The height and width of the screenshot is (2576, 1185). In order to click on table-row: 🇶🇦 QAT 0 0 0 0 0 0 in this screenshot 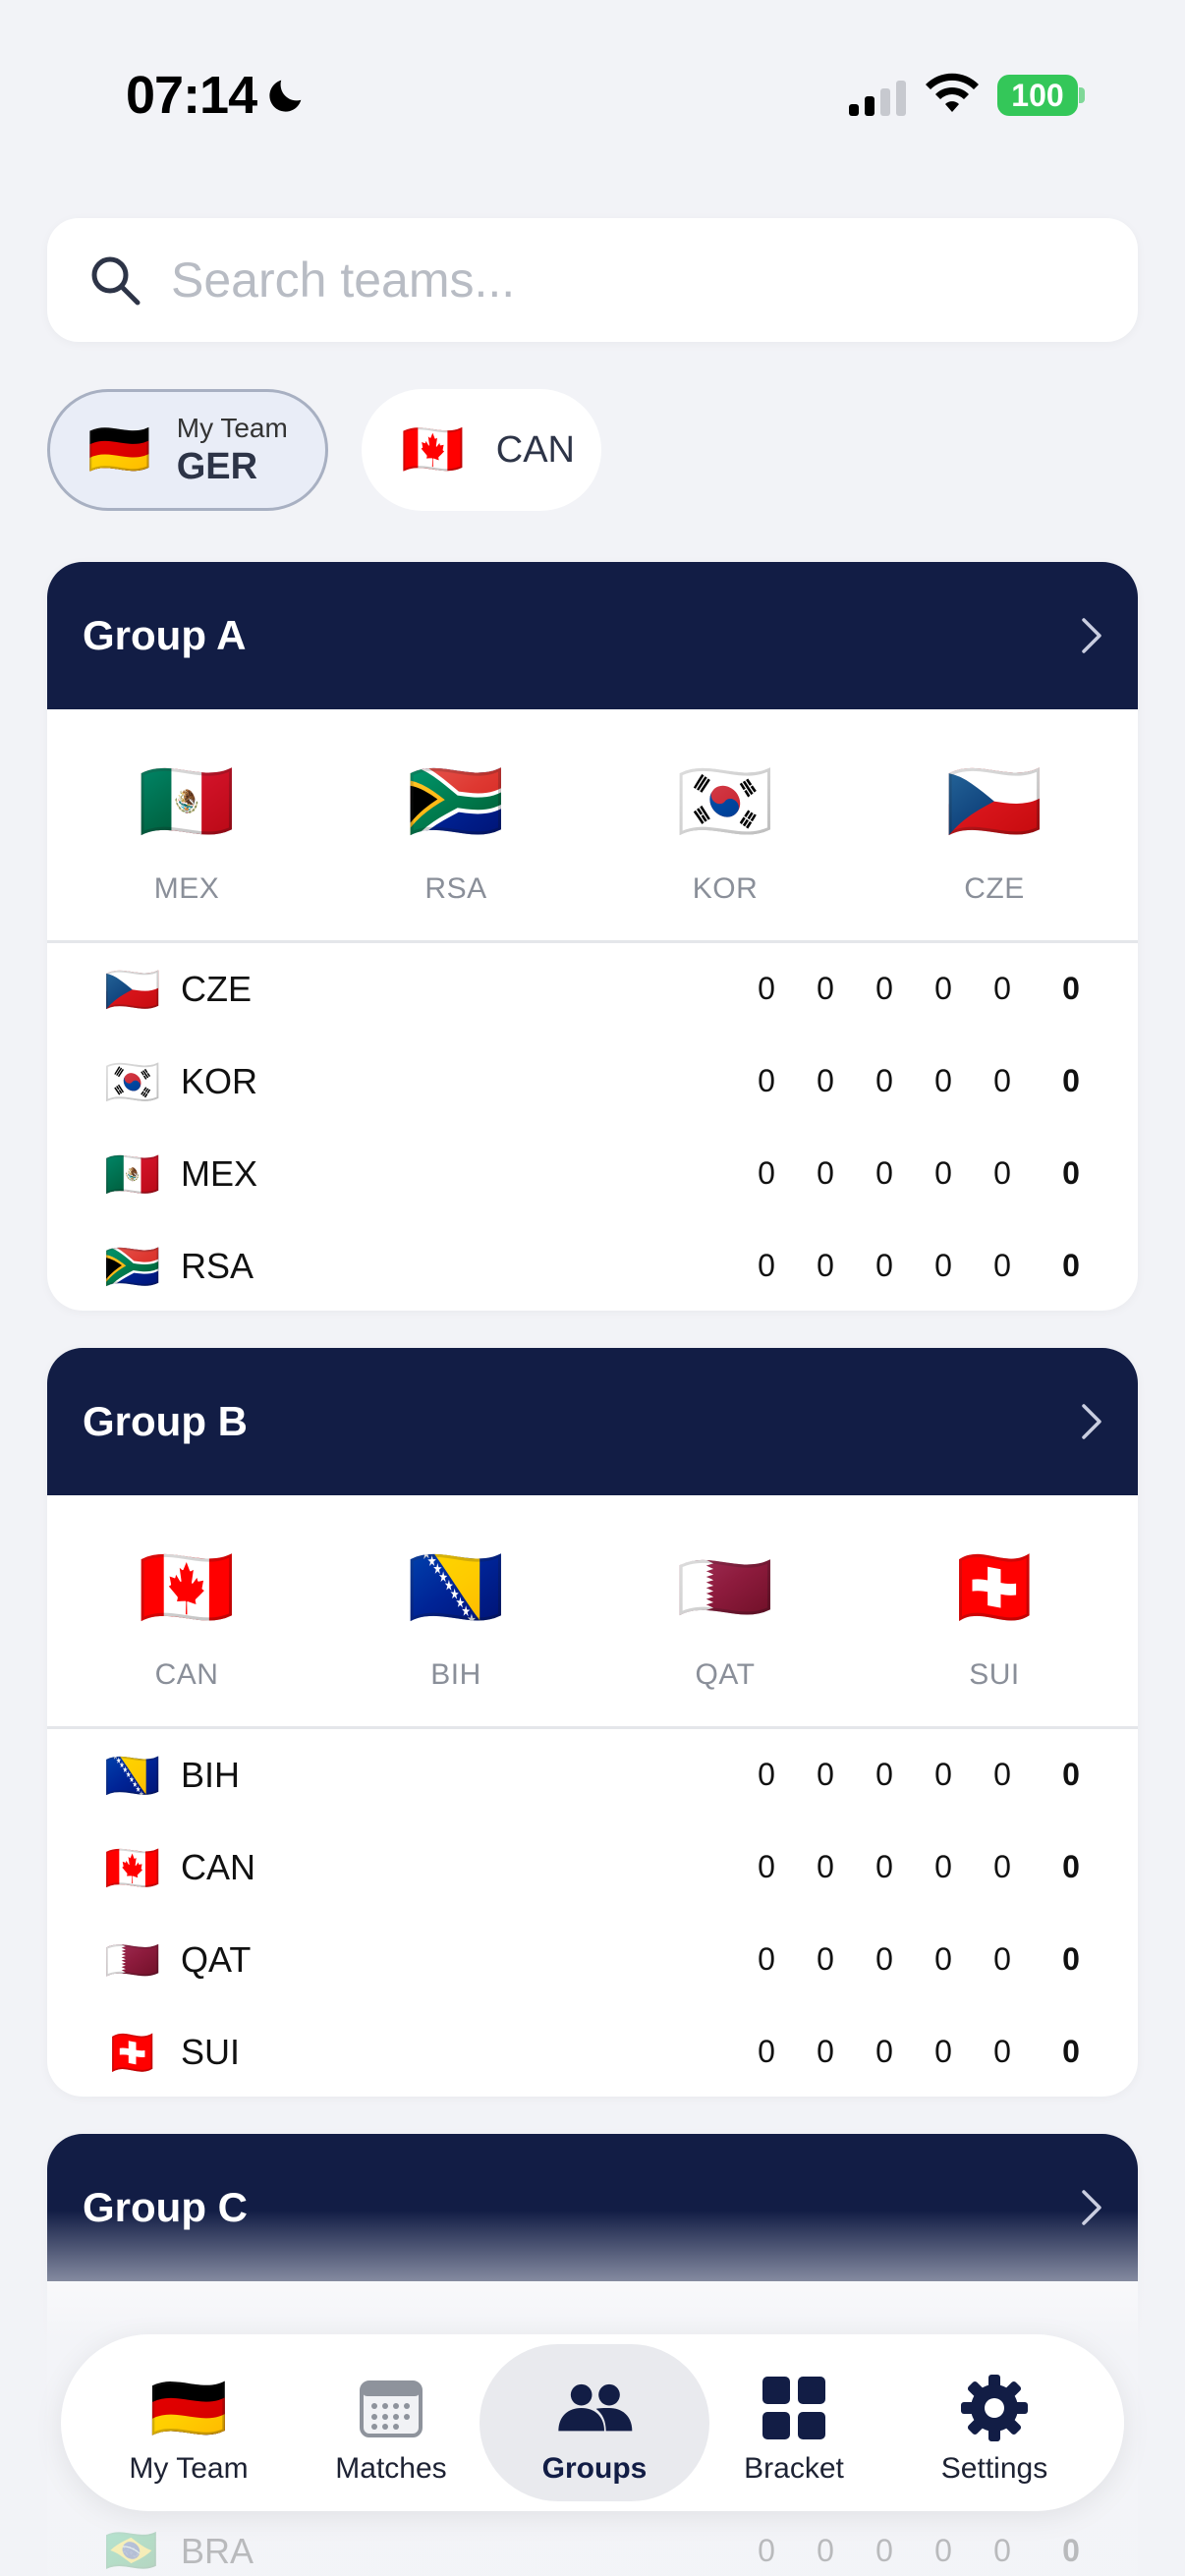, I will do `click(592, 1960)`.